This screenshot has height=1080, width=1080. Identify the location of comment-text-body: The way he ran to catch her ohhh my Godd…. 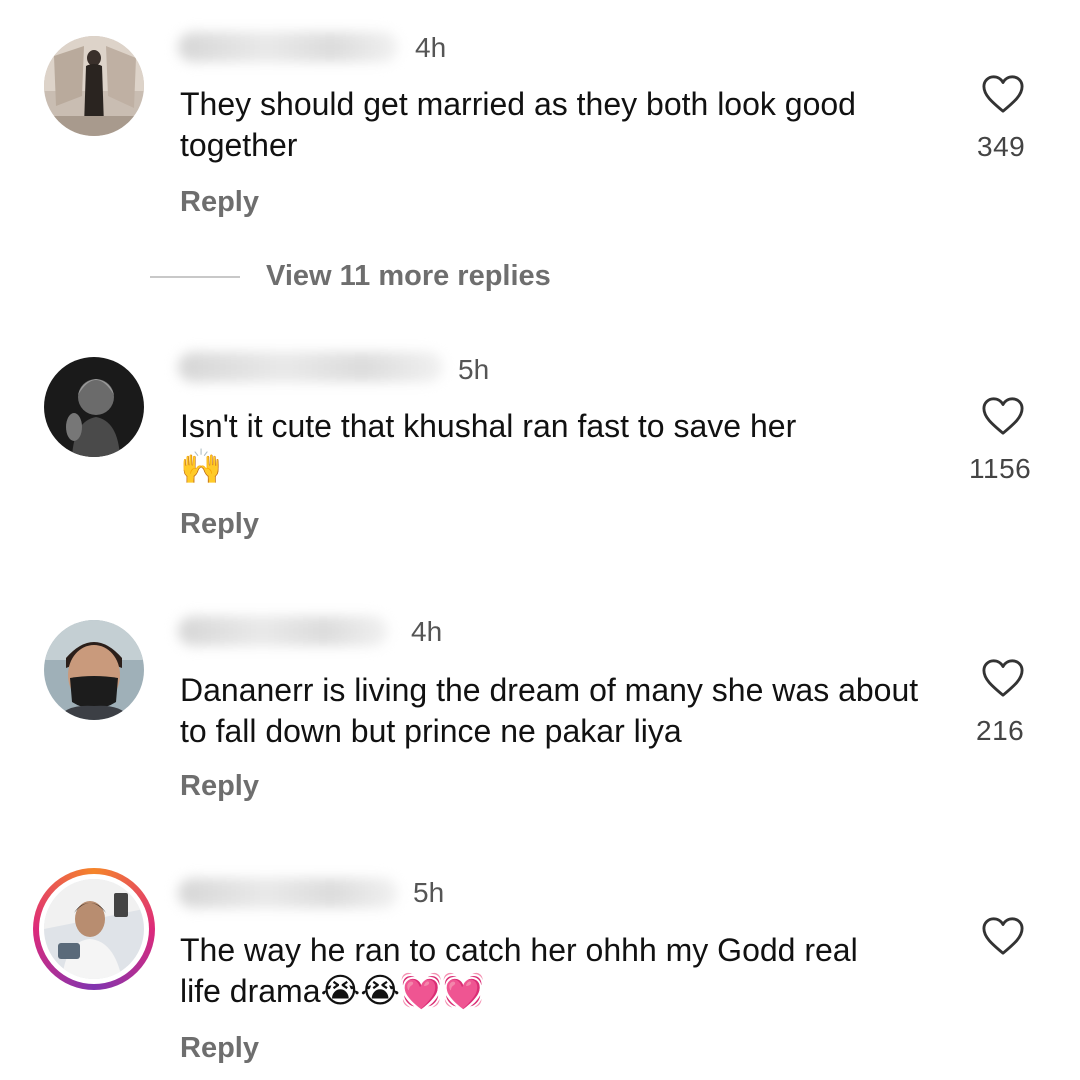
(519, 970).